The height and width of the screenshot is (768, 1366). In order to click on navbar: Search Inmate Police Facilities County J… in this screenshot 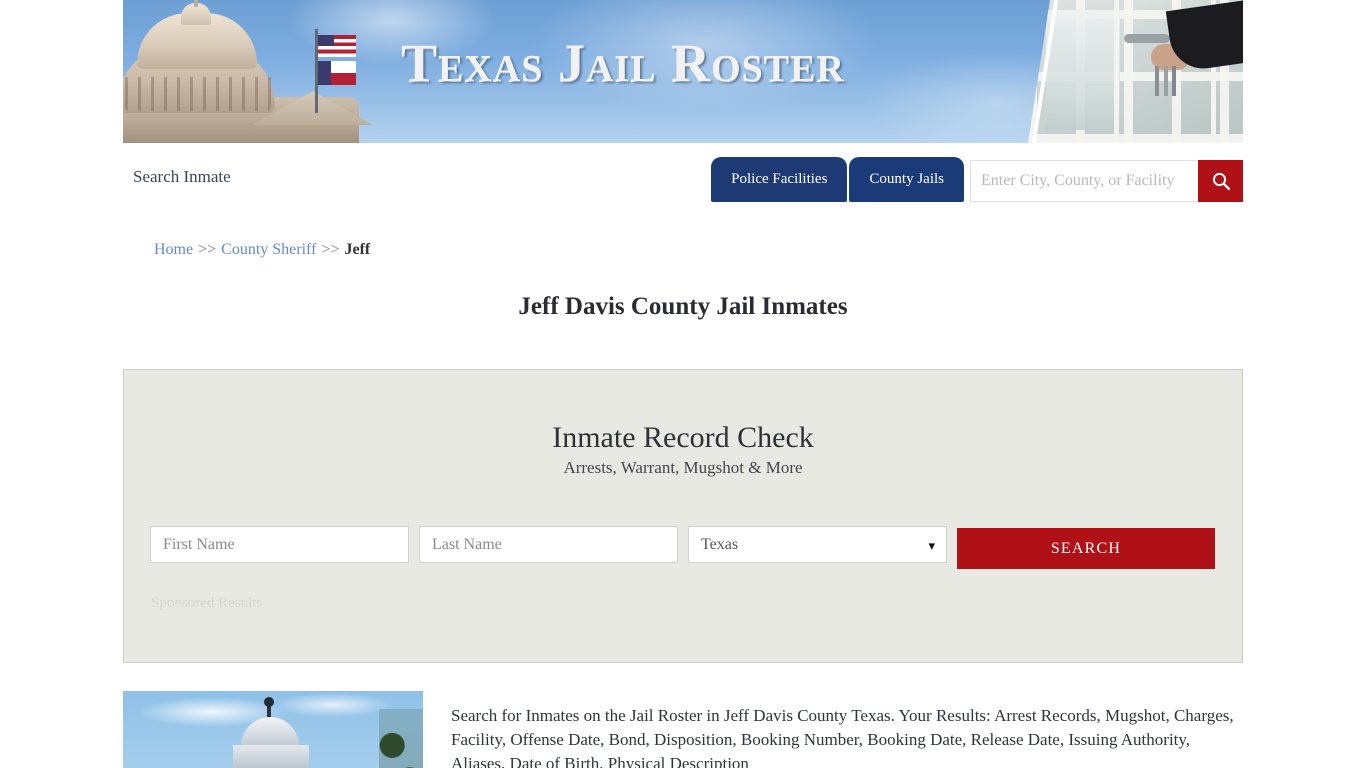, I will do `click(683, 179)`.